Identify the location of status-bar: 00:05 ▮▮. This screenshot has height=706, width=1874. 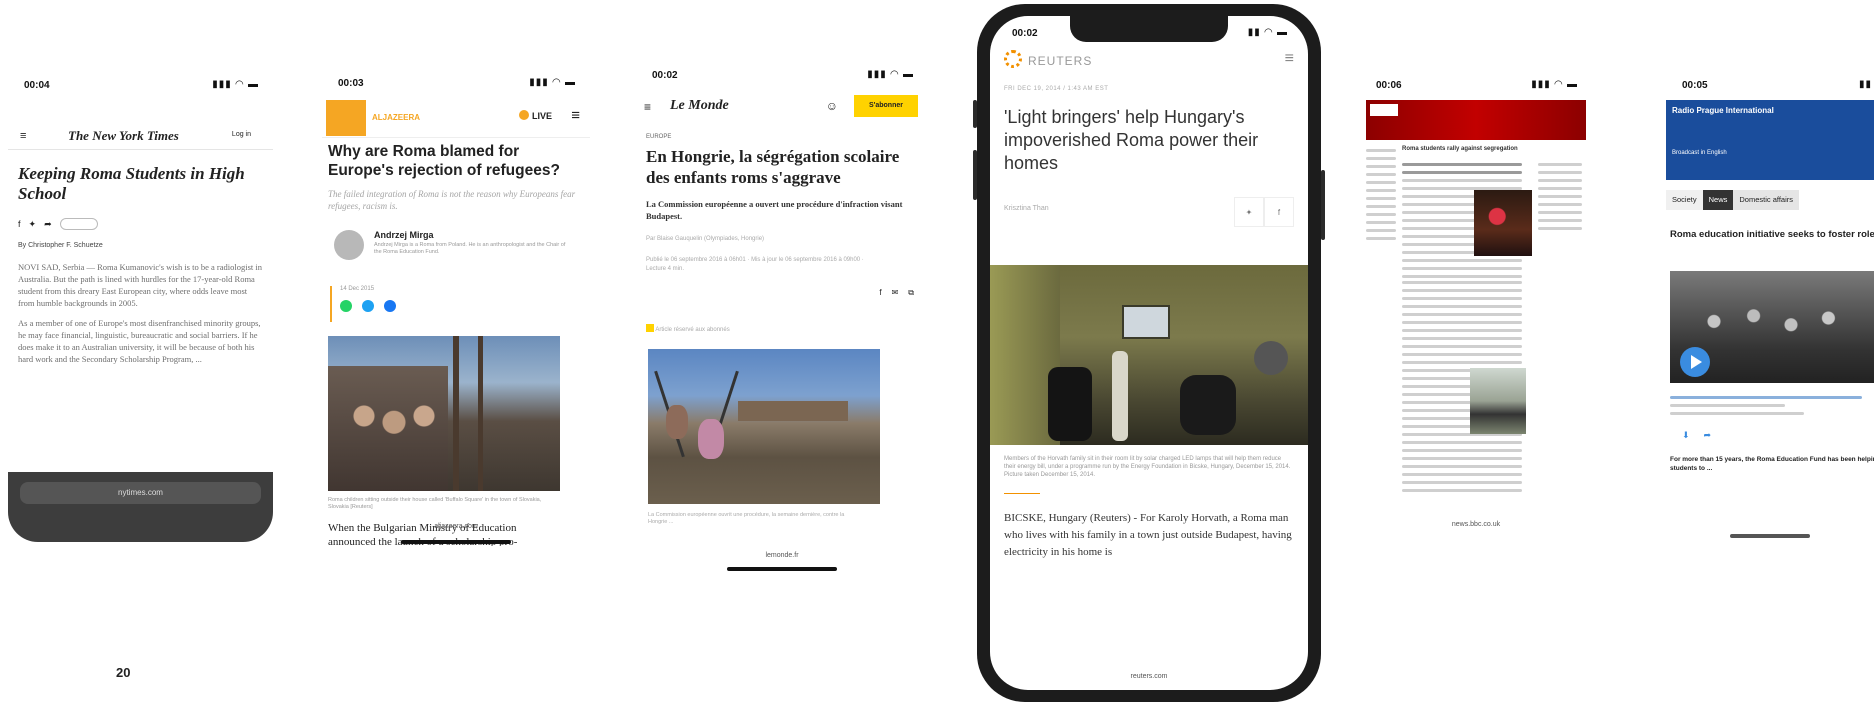
(1770, 85).